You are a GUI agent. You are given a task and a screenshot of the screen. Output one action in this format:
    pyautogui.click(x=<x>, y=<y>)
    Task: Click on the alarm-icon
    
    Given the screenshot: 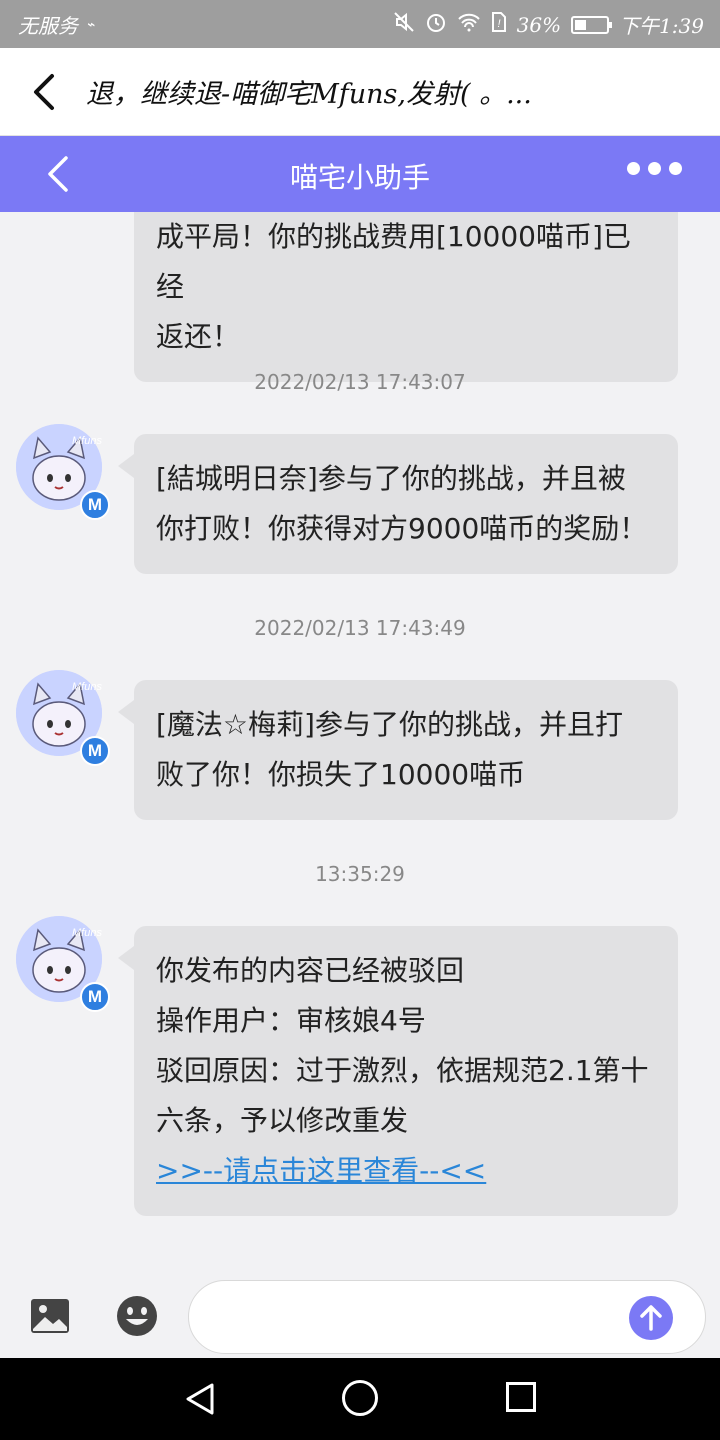 What is the action you would take?
    pyautogui.click(x=436, y=24)
    